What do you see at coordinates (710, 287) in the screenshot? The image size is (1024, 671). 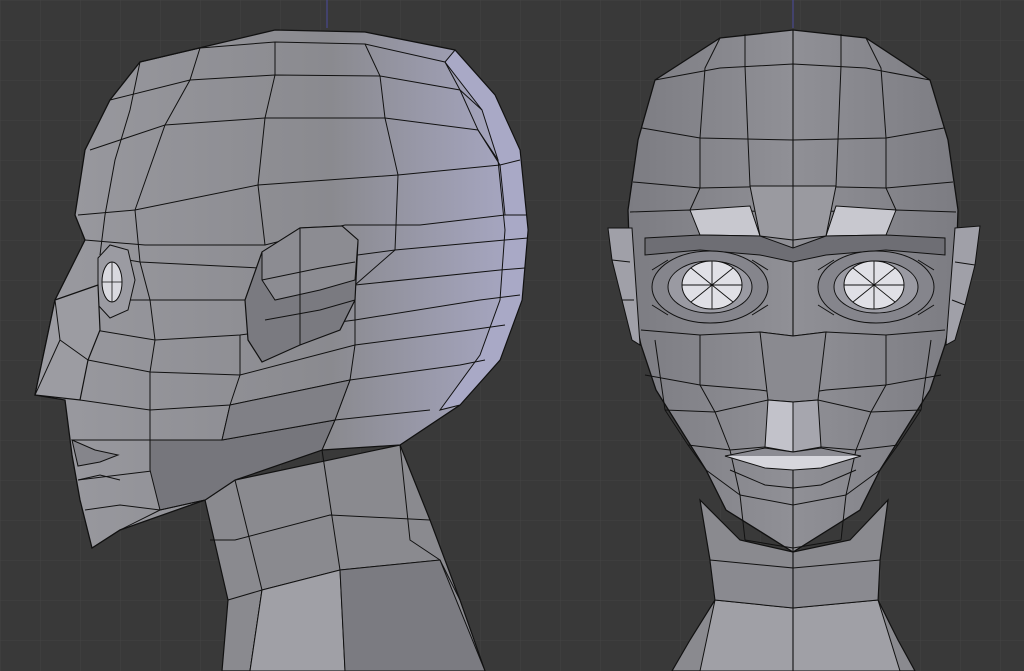 I see `left-eye` at bounding box center [710, 287].